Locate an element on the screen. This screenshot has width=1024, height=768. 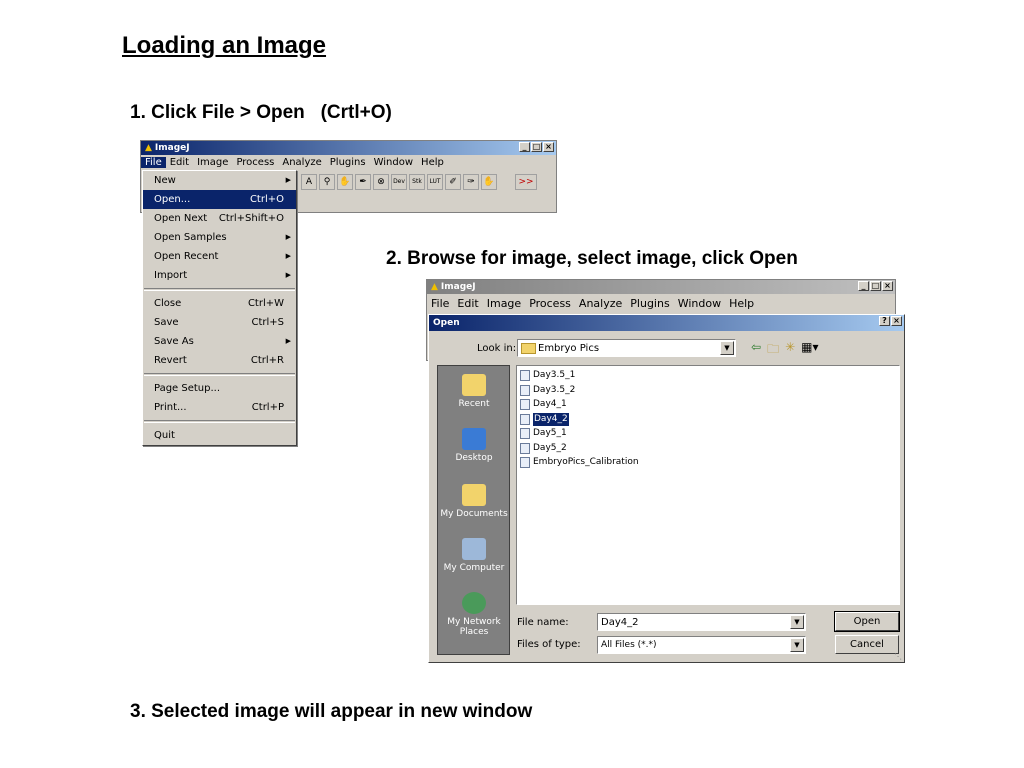
cancel-button: Cancel is located at coordinates (867, 644).